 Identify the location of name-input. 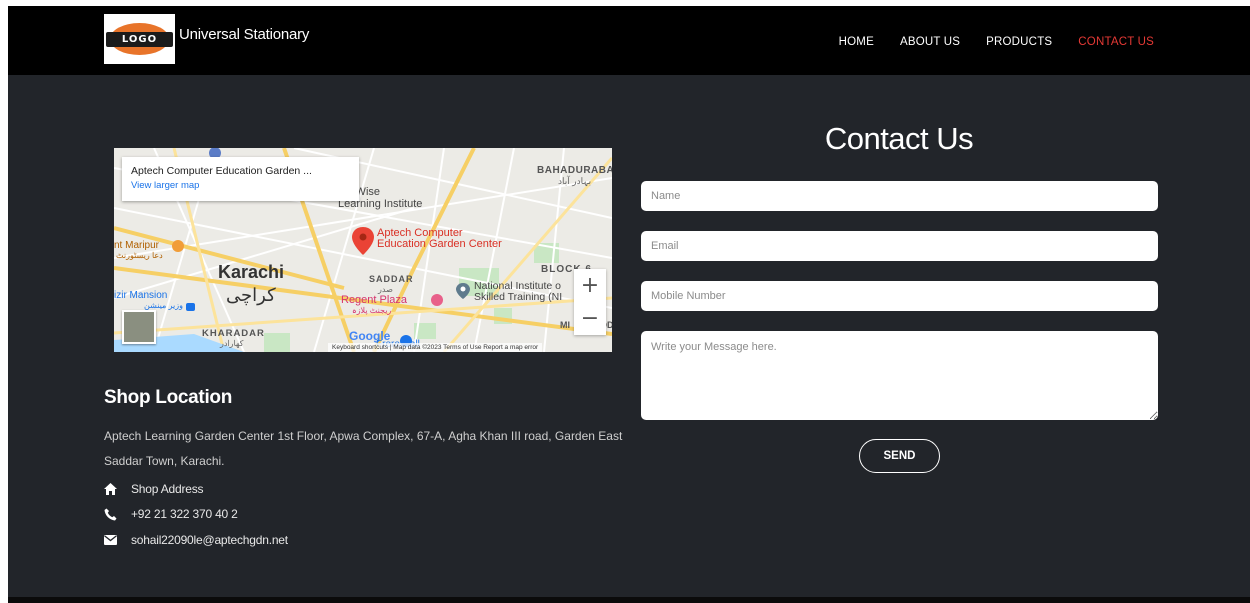
(899, 196).